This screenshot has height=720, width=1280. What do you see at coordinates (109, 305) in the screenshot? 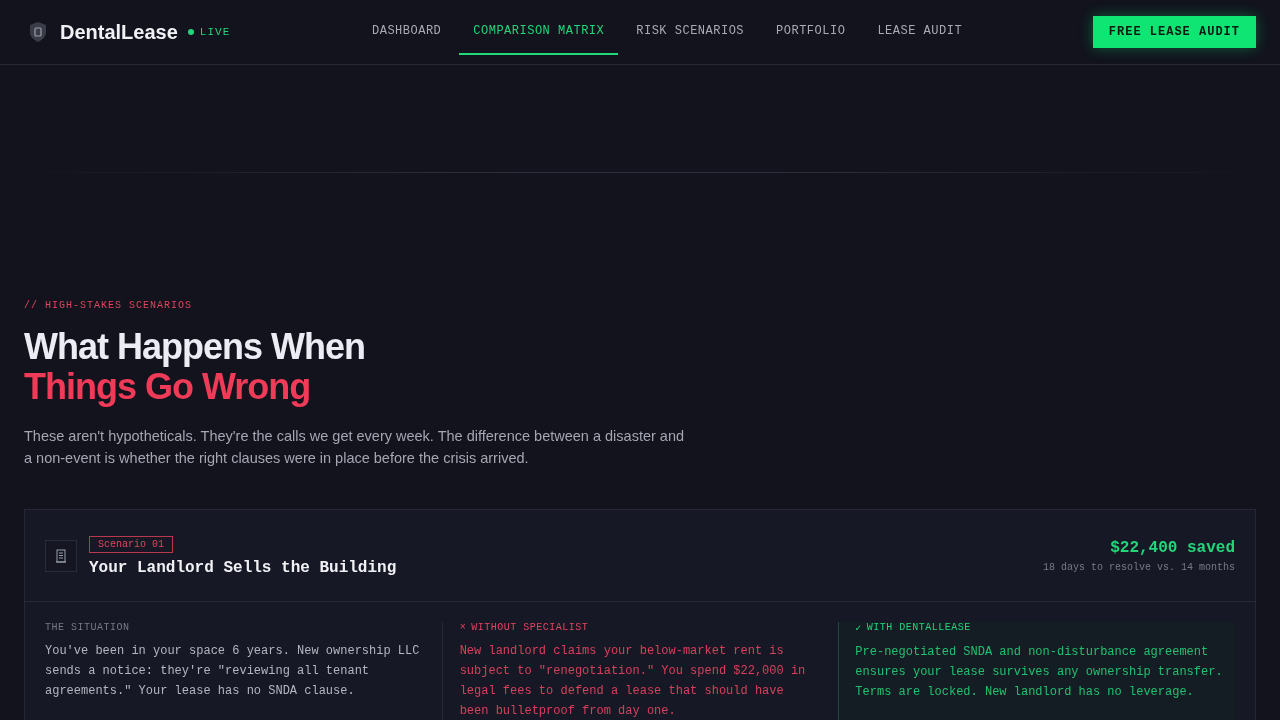
I see `section-eyebrow: // HIGH-STAKES SCENARIOS` at bounding box center [109, 305].